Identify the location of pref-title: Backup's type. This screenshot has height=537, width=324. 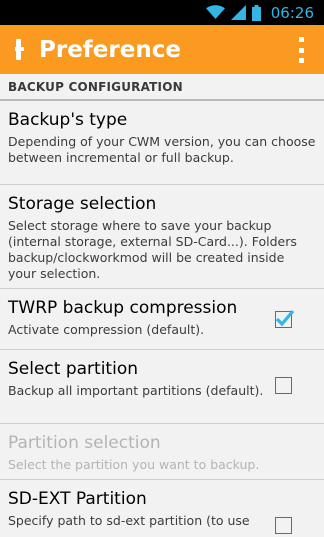
(68, 120).